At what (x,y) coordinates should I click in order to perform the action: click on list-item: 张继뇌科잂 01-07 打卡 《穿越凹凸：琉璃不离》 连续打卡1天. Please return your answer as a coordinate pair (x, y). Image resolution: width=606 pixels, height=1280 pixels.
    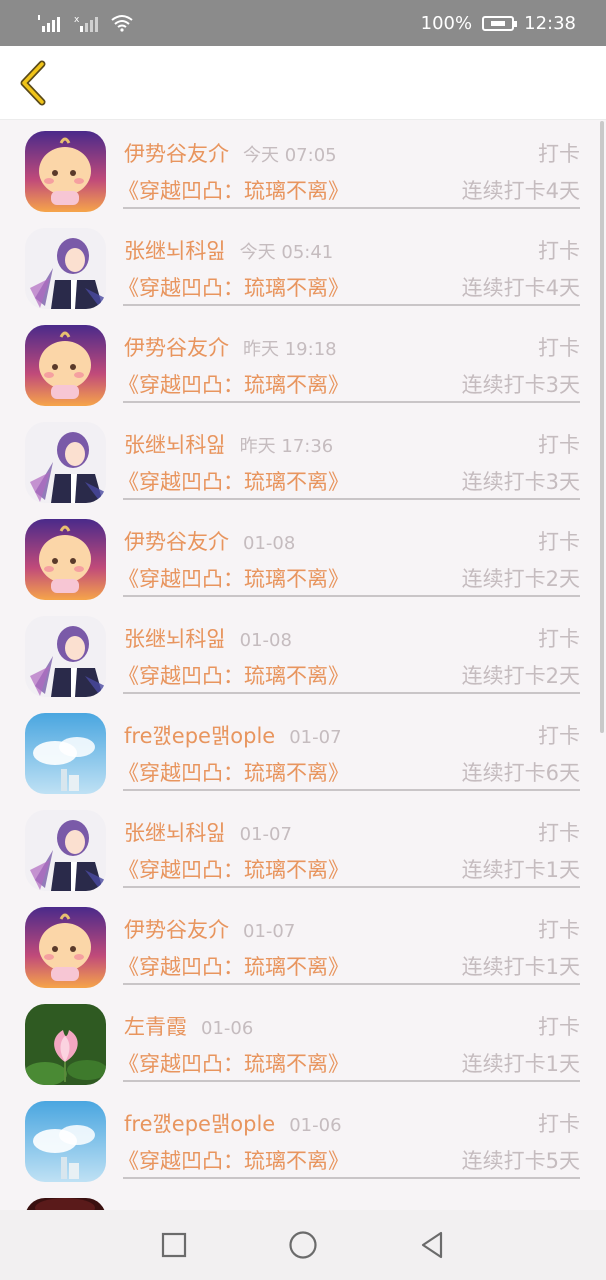
    Looking at the image, I should click on (303, 848).